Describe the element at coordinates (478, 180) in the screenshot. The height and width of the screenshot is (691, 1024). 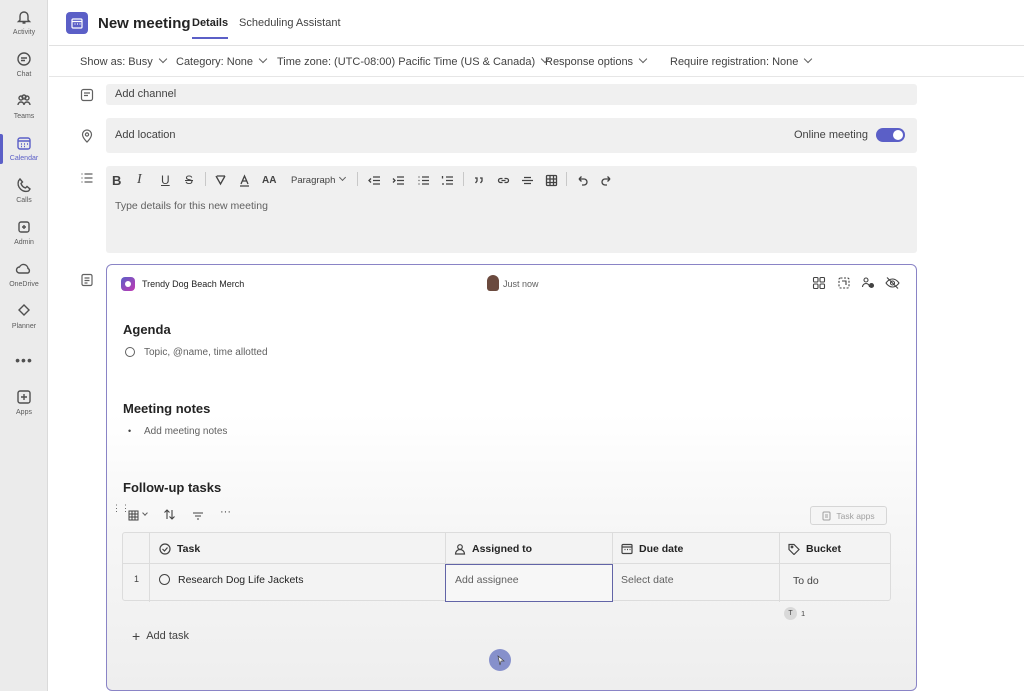
I see `quote-button` at that location.